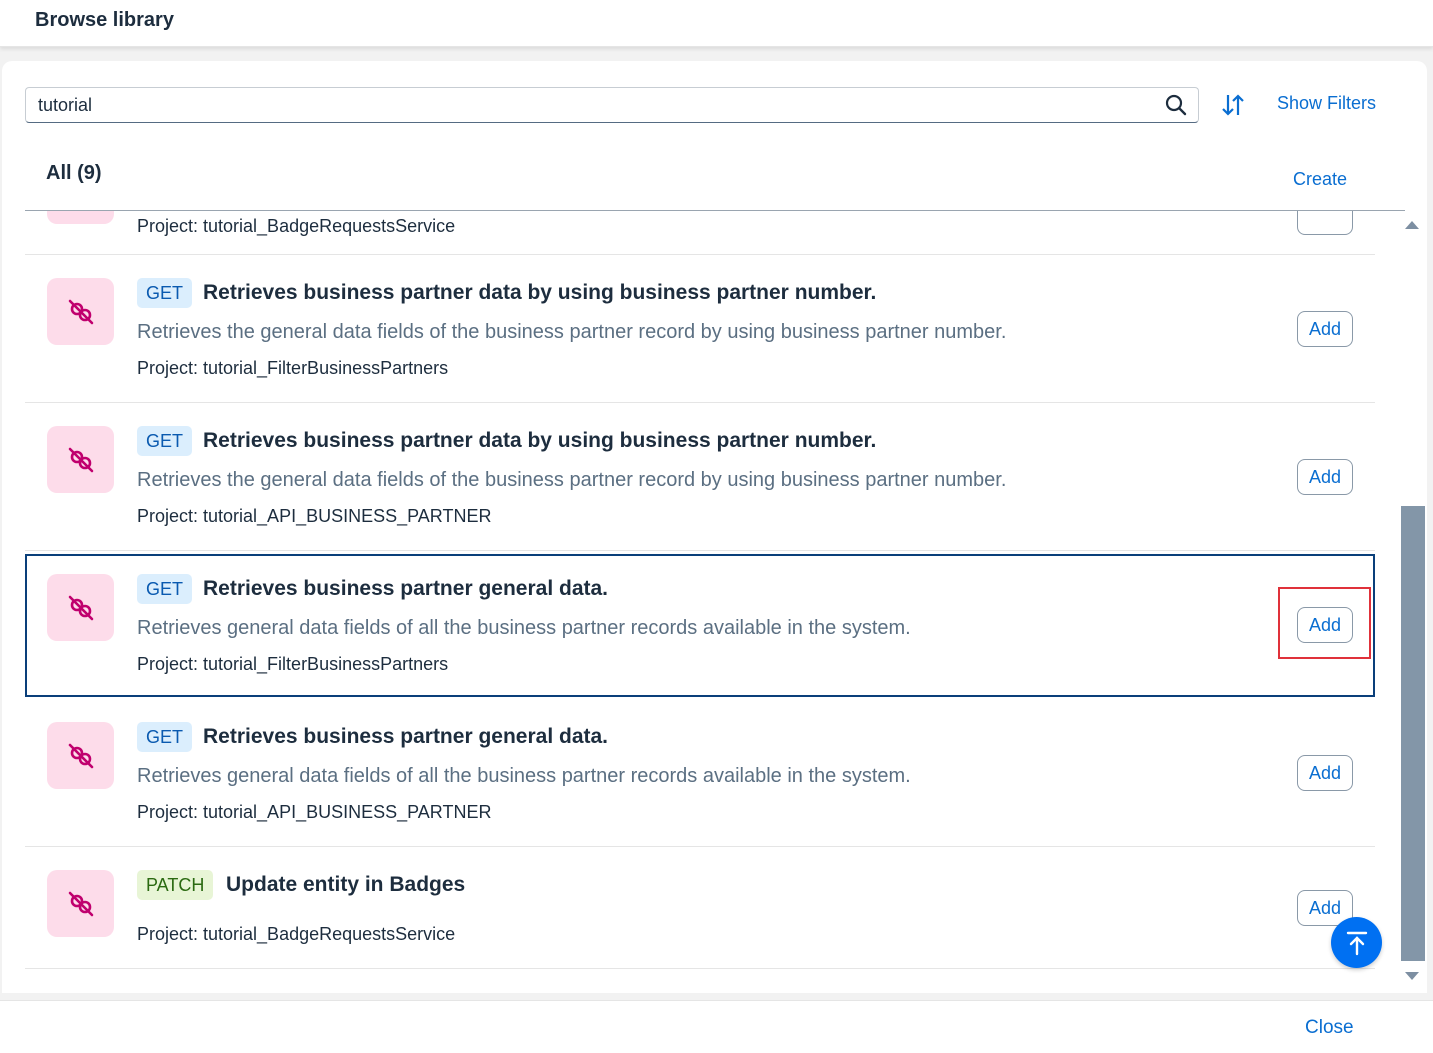 This screenshot has height=1053, width=1433. What do you see at coordinates (1320, 179) in the screenshot?
I see `create-button: Create` at bounding box center [1320, 179].